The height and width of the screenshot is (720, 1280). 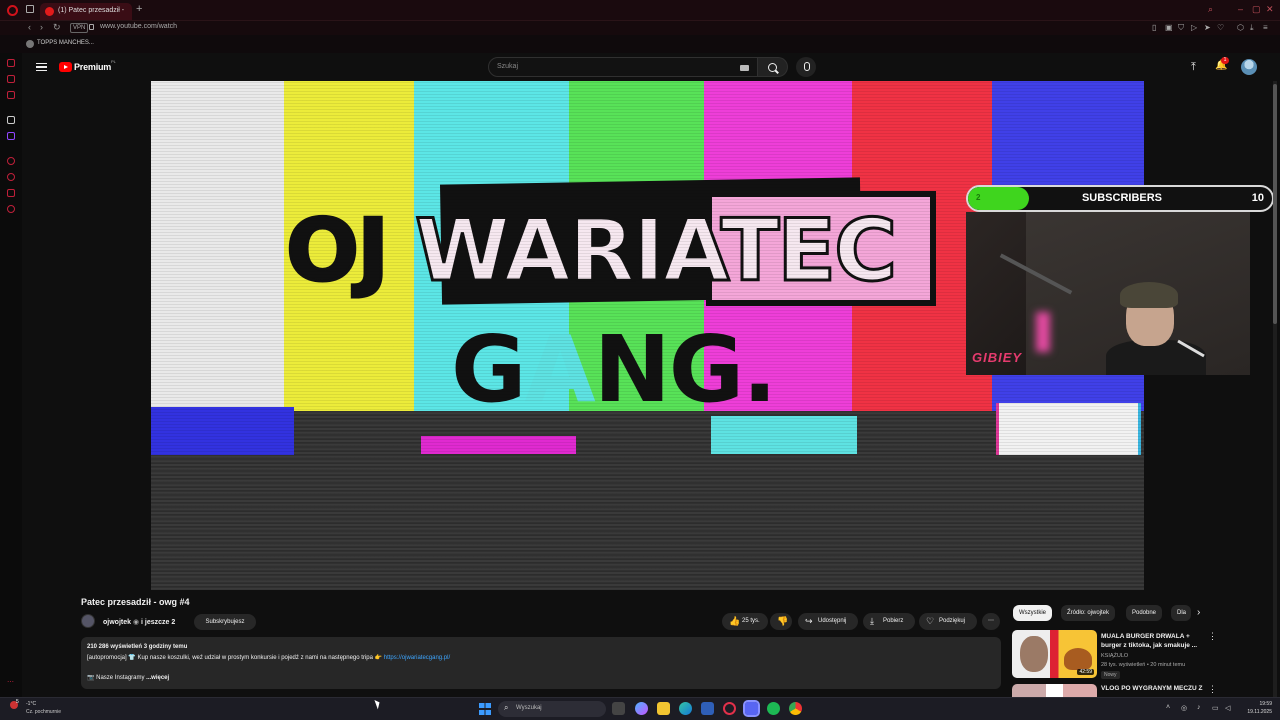 I want to click on bookmark-icon: ▯, so click(x=1154, y=27).